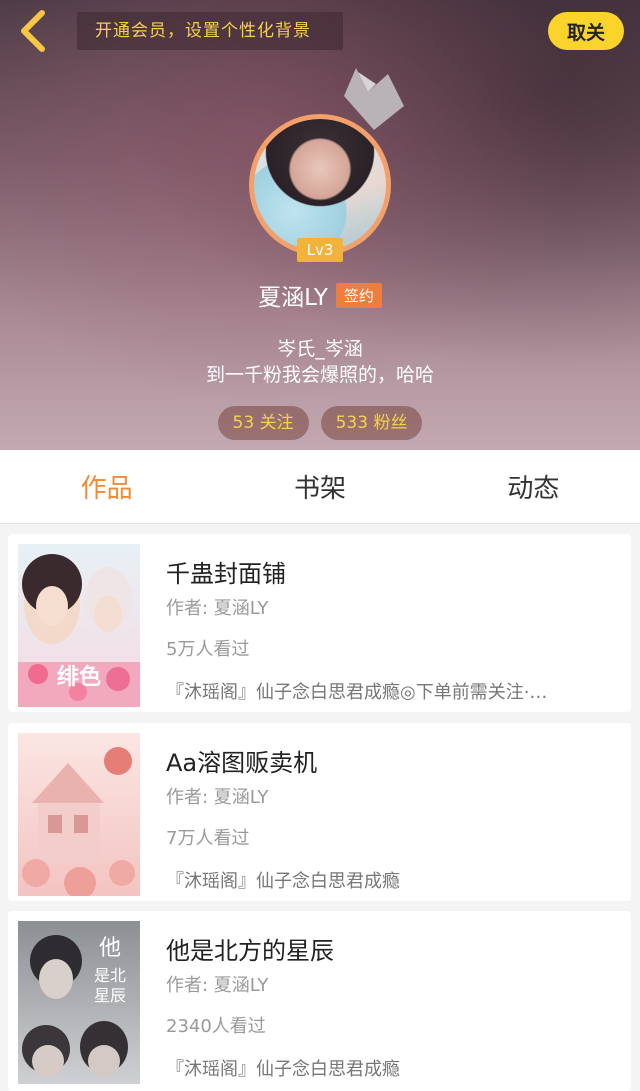  I want to click on bio-line-2: 到一千粉我会爆照的，哈哈, so click(319, 375).